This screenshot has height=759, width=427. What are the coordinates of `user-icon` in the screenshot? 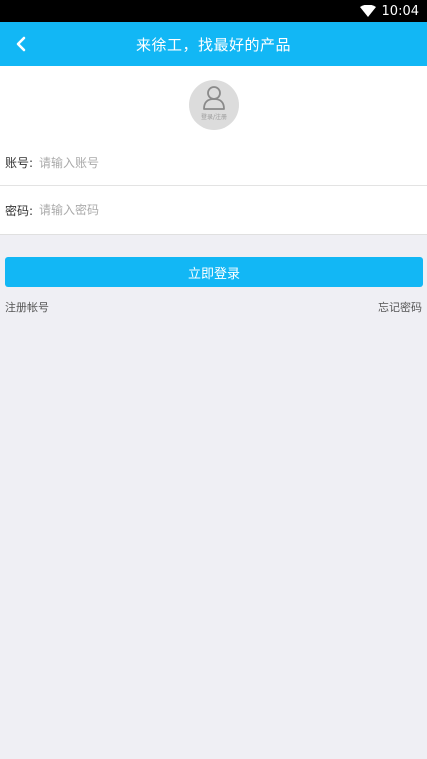 It's located at (214, 98).